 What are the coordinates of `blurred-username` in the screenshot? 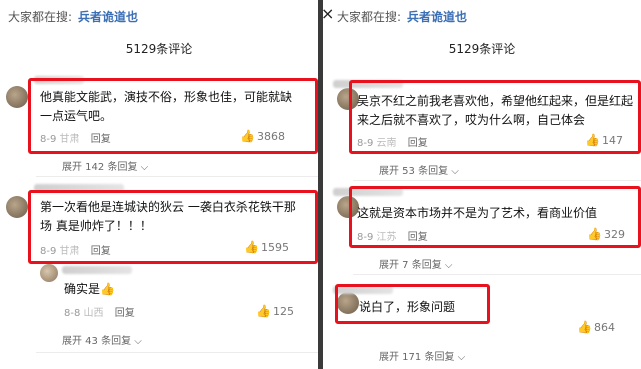 It's located at (97, 270).